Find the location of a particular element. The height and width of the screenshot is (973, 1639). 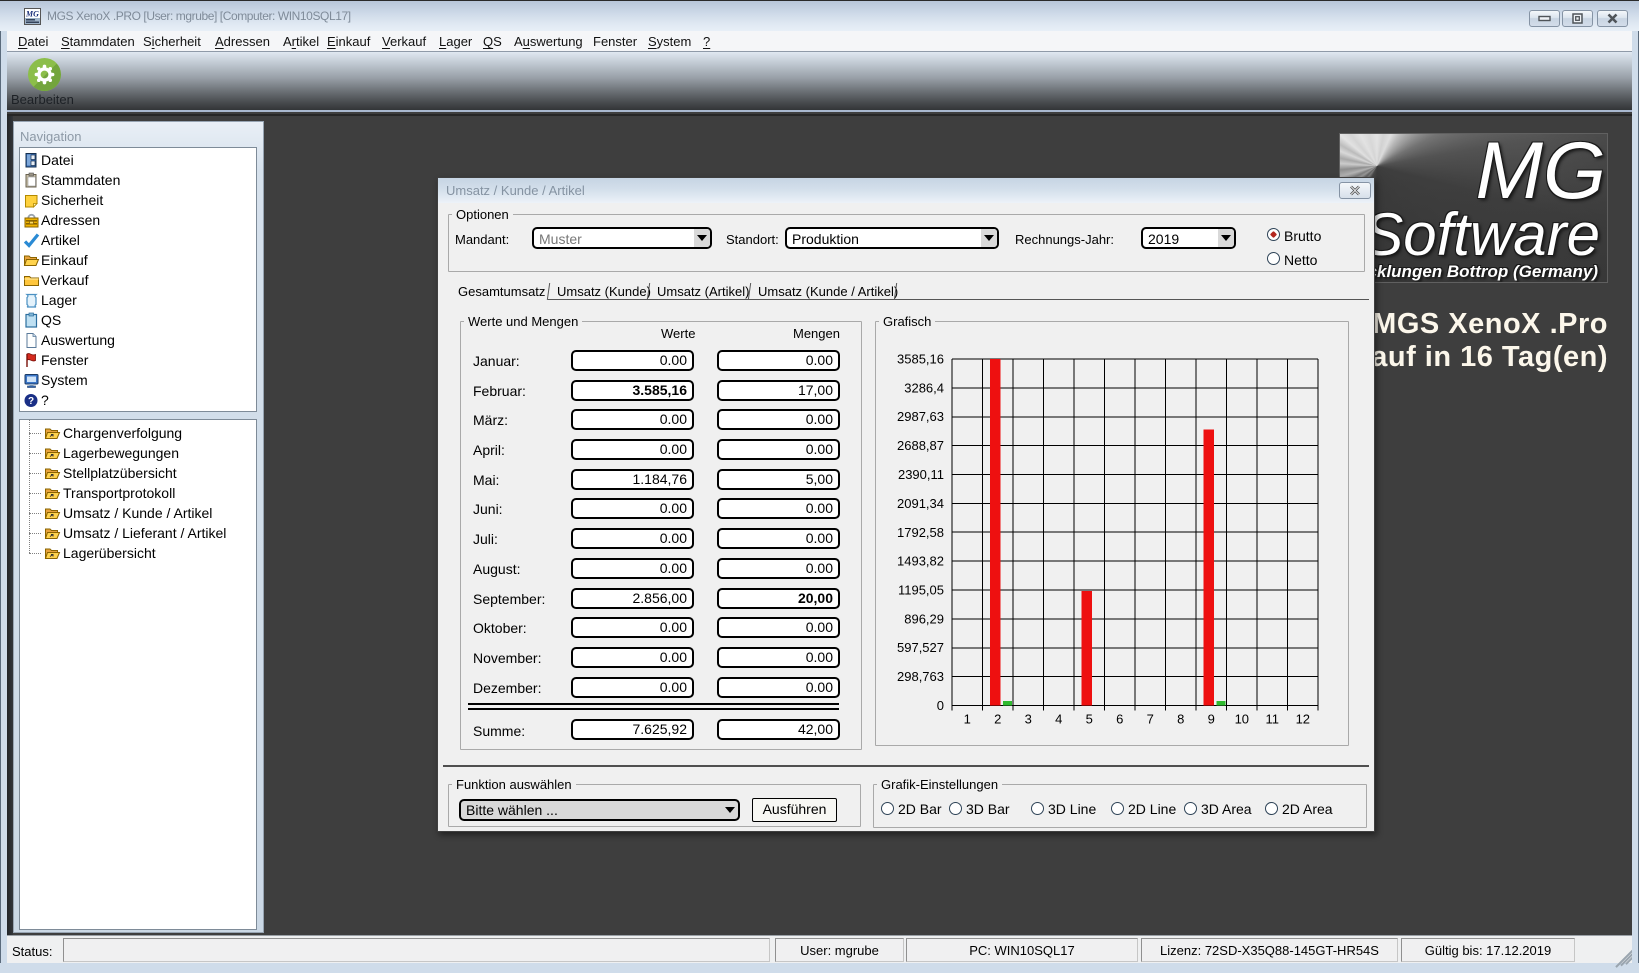

svg-text: 2987,63 is located at coordinates (920, 416).